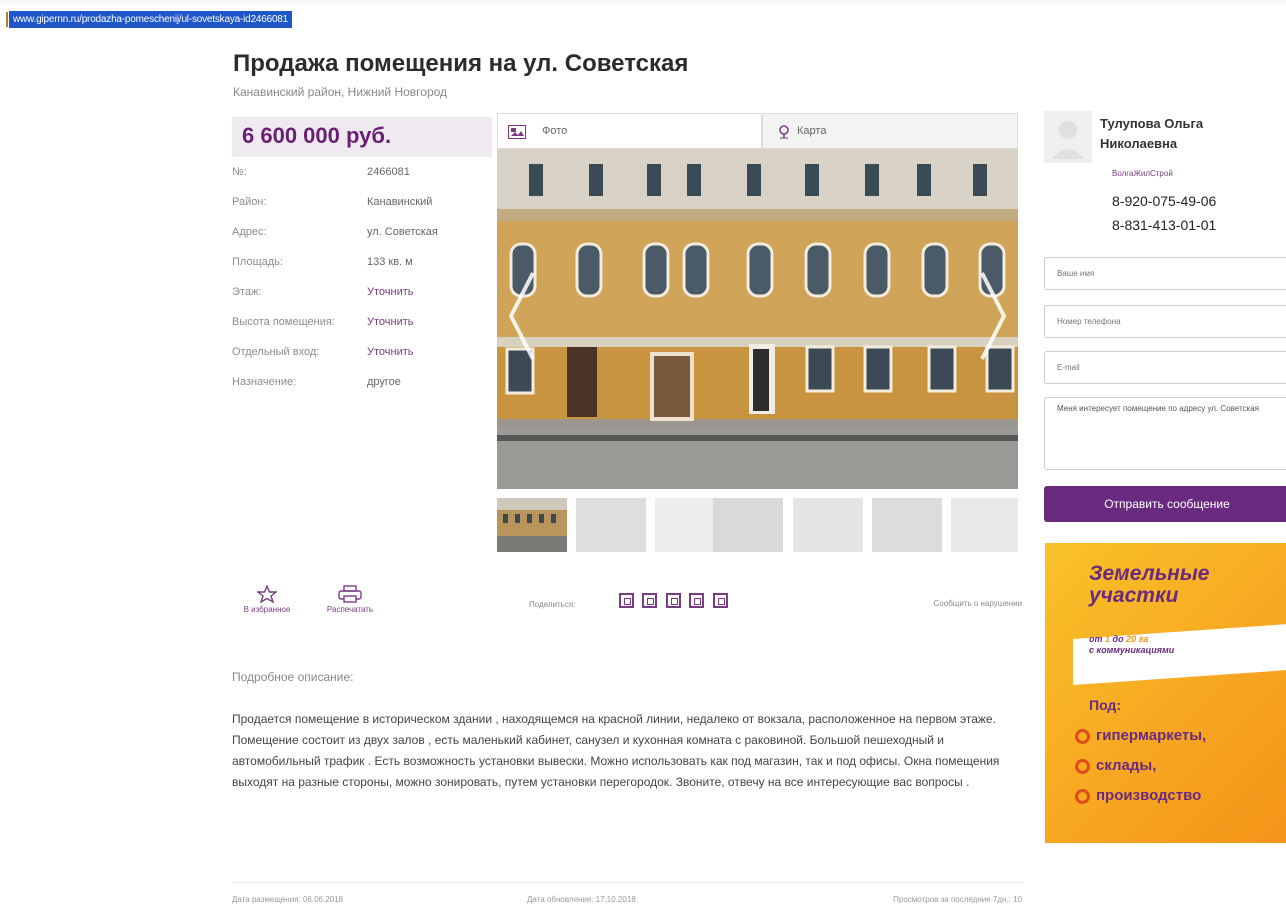 Image resolution: width=1286 pixels, height=911 pixels. Describe the element at coordinates (362, 391) in the screenshot. I see `property-row: Назначение: другое` at that location.